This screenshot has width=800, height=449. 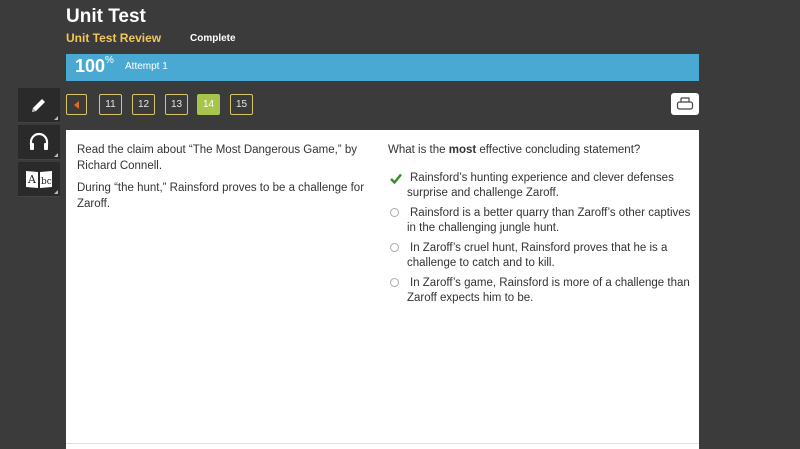 What do you see at coordinates (241, 104) in the screenshot?
I see `question-nav-15: 15` at bounding box center [241, 104].